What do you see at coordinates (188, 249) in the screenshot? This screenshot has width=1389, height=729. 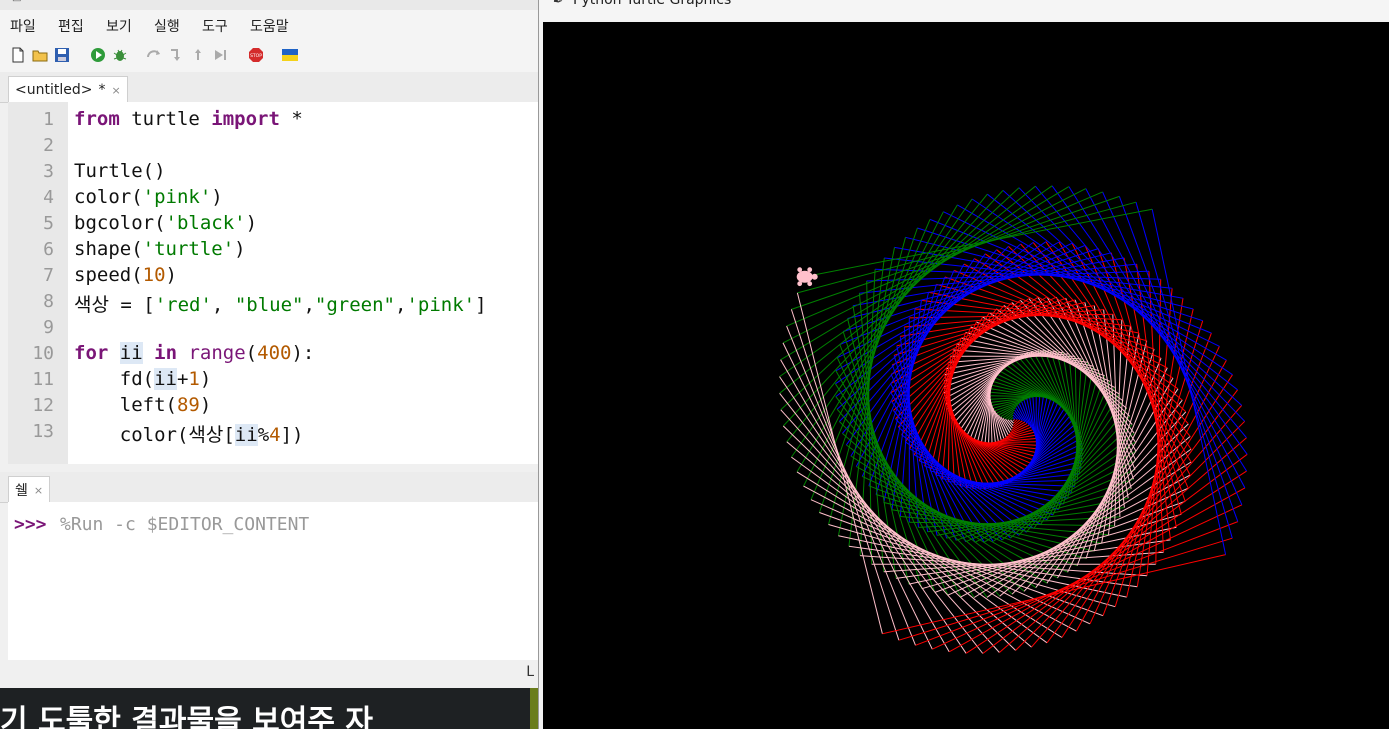 I see `string-literal: 'turtle'` at bounding box center [188, 249].